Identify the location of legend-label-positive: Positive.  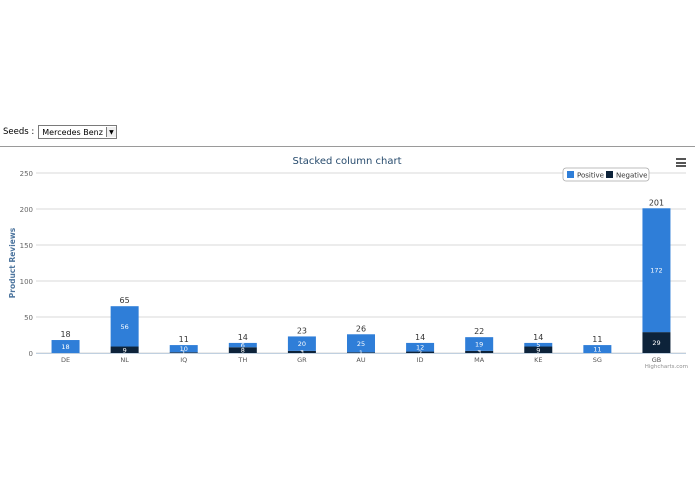
(590, 176).